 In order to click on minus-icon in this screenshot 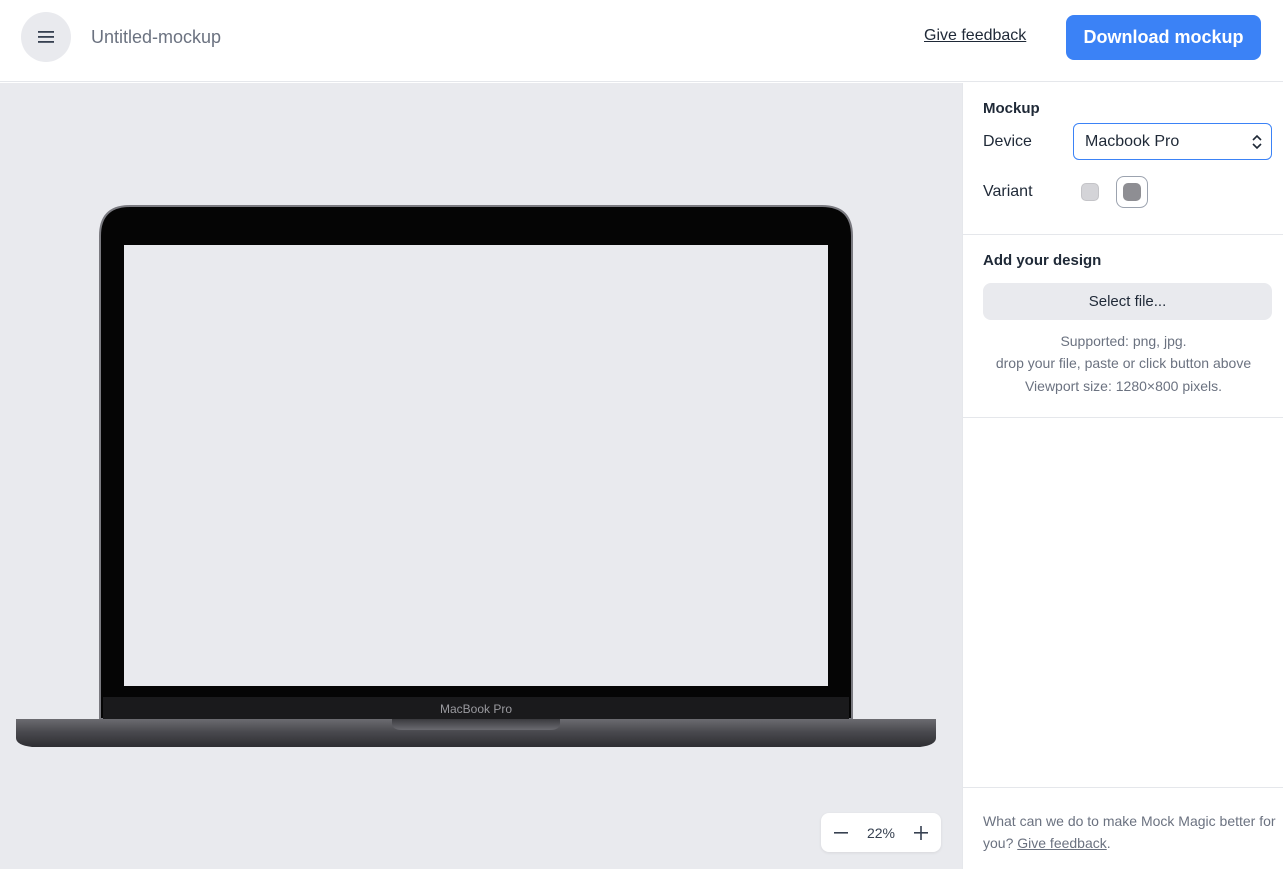, I will do `click(841, 832)`.